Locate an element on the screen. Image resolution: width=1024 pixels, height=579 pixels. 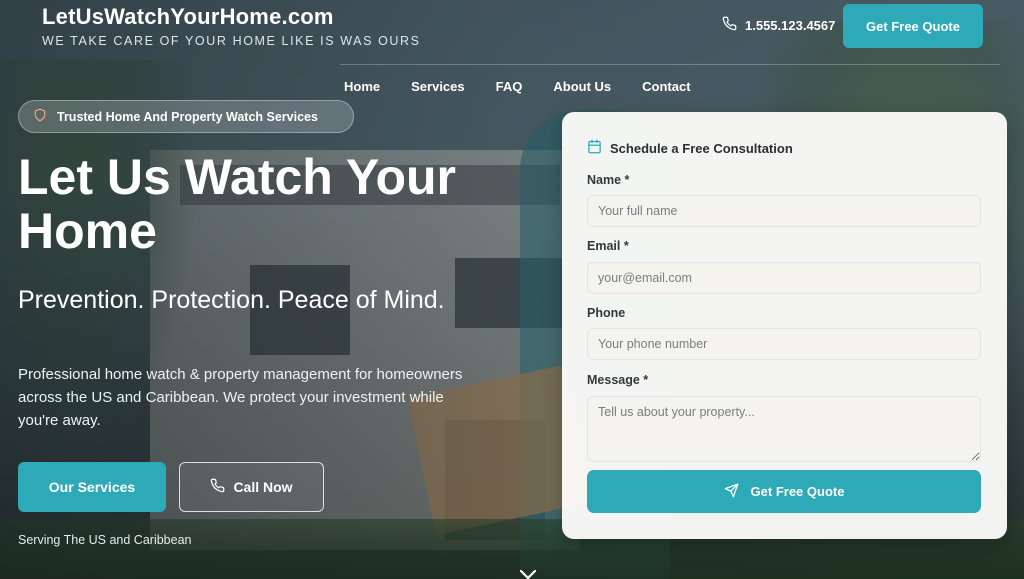
trust-badge-label: Trusted Home And Property Watch Services is located at coordinates (187, 116).